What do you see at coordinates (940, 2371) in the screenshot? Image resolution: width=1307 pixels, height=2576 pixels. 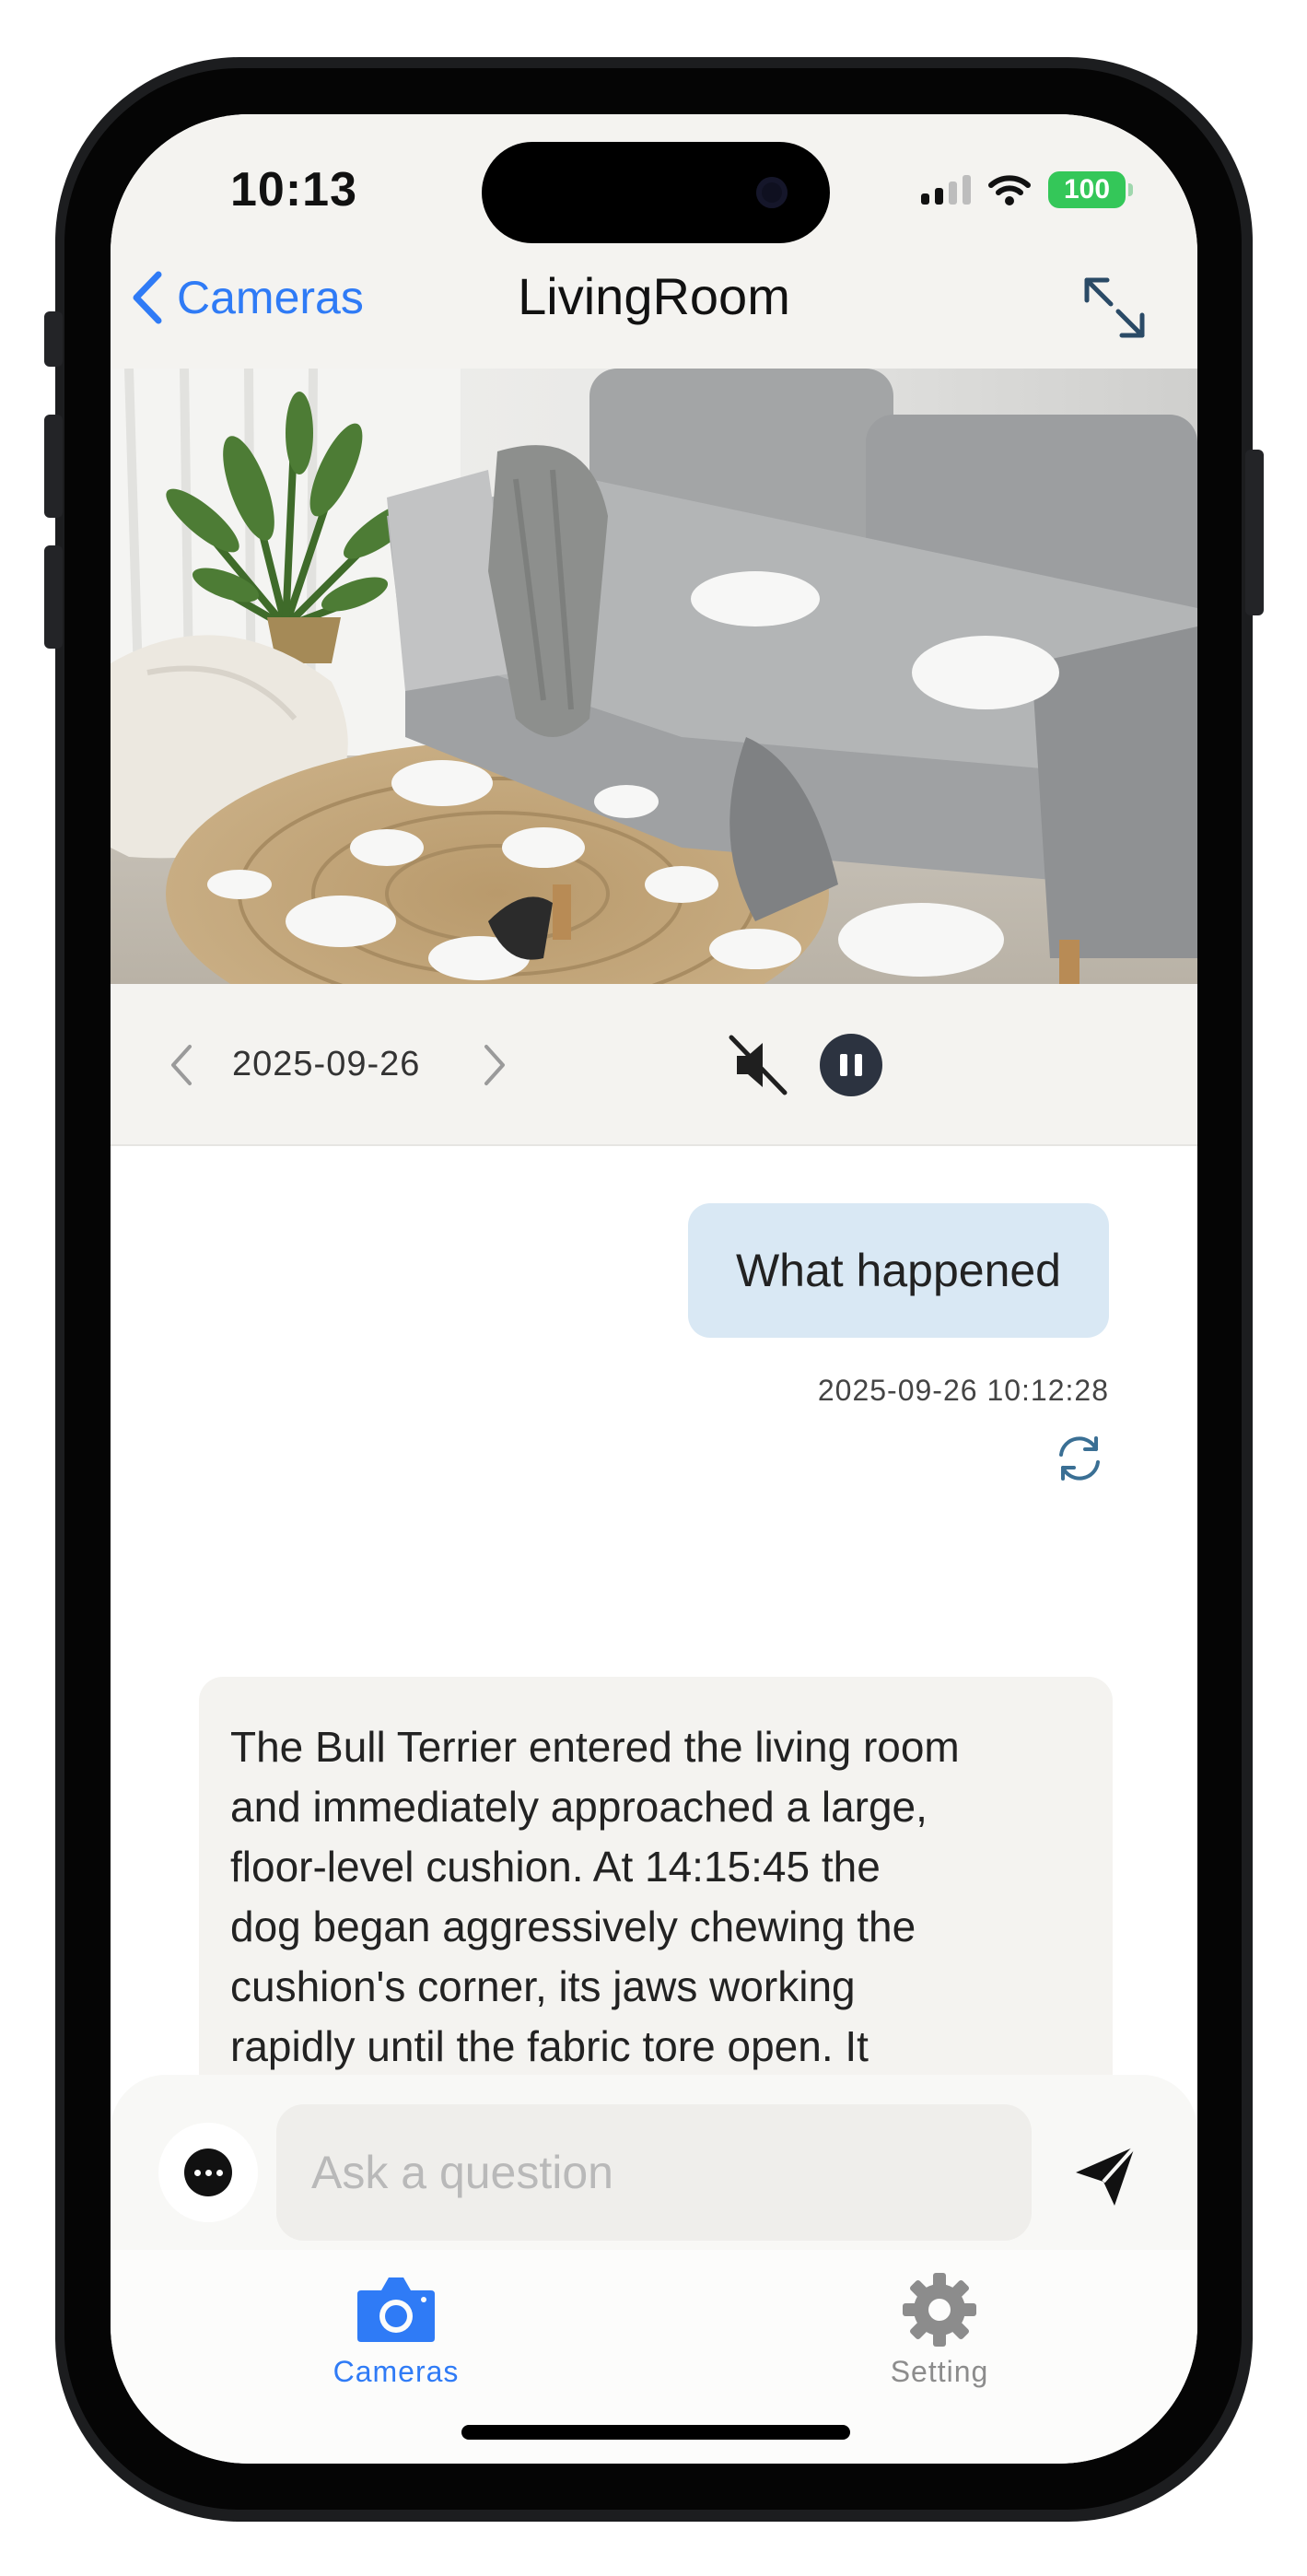 I see `tab-label: Setting` at bounding box center [940, 2371].